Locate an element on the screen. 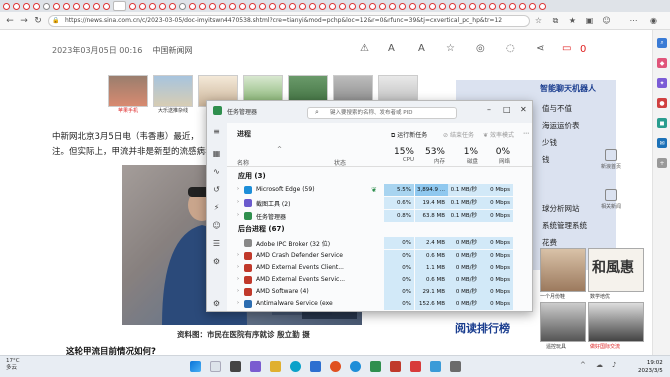 The height and width of the screenshot is (377, 670). edge-icon is located at coordinates (295, 366).